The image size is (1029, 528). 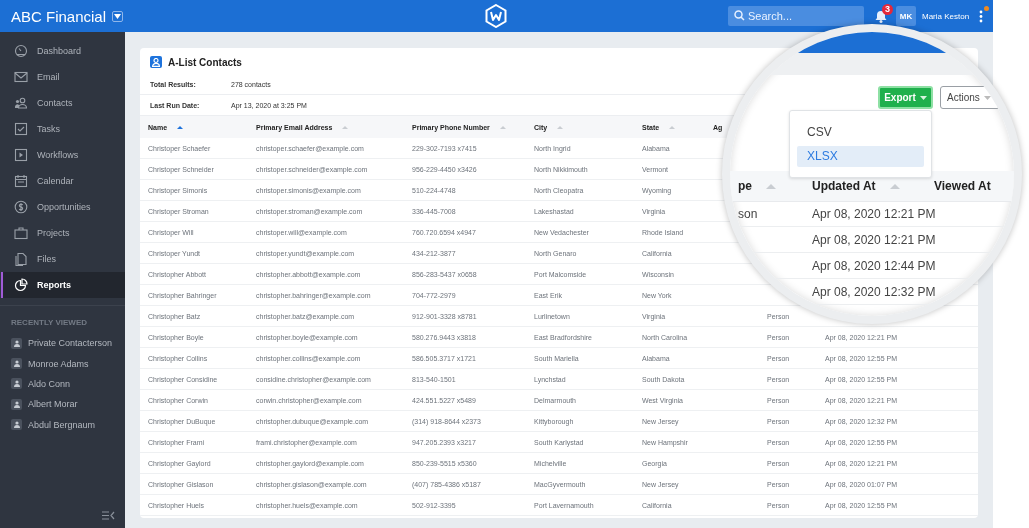 I want to click on checkbox-icon, so click(x=21, y=129).